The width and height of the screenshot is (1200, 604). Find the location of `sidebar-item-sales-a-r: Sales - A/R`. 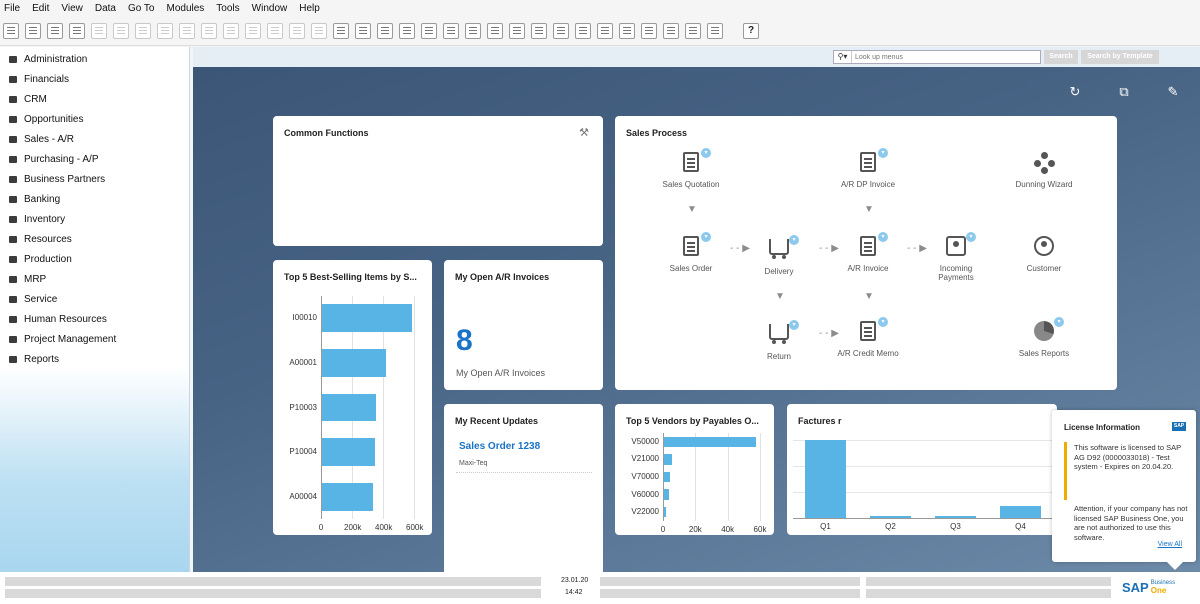

sidebar-item-sales-a-r: Sales - A/R is located at coordinates (94, 139).